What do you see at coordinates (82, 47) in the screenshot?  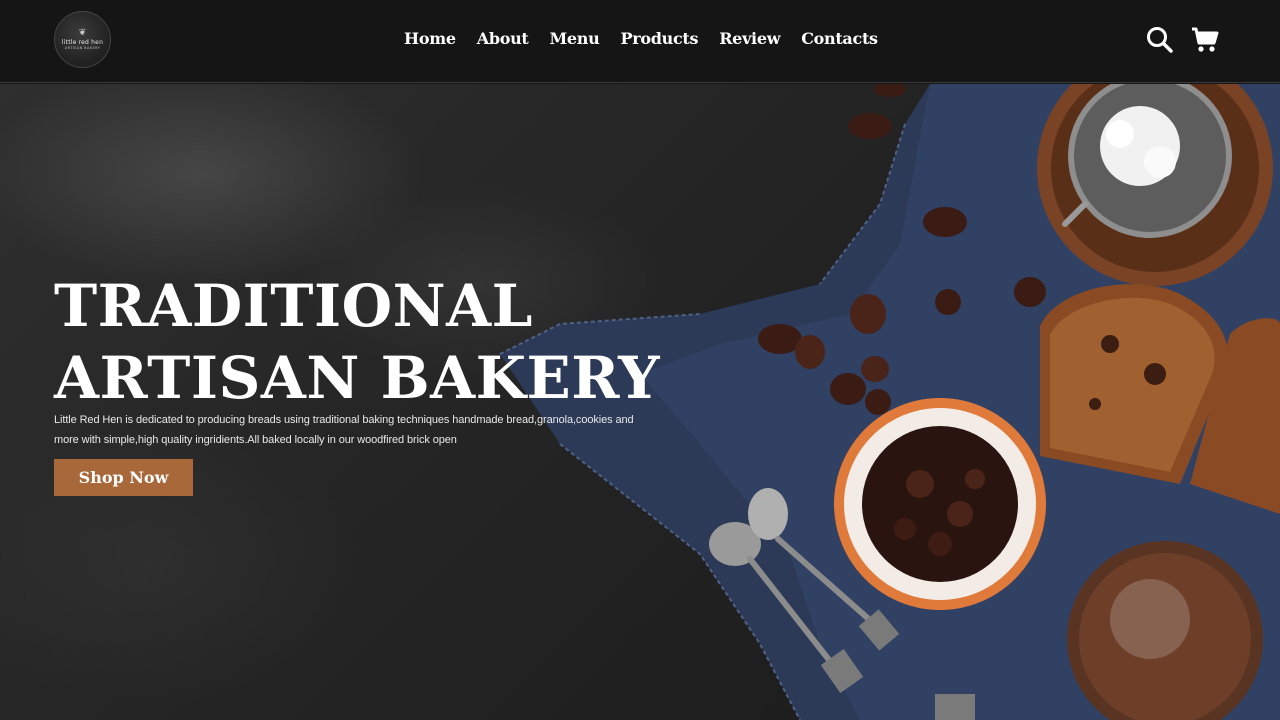 I see `logo-subtitle: ARTISAN BAKERY` at bounding box center [82, 47].